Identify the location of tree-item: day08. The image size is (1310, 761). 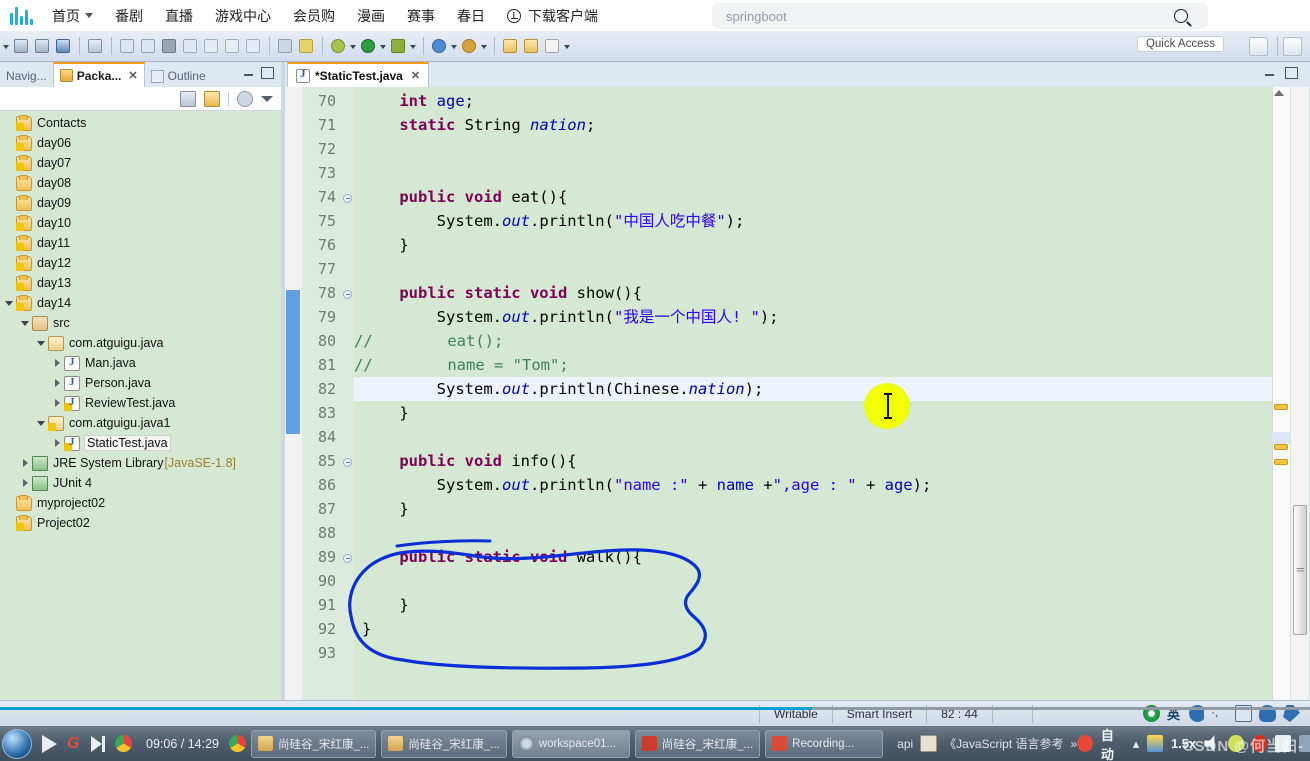
(140, 183).